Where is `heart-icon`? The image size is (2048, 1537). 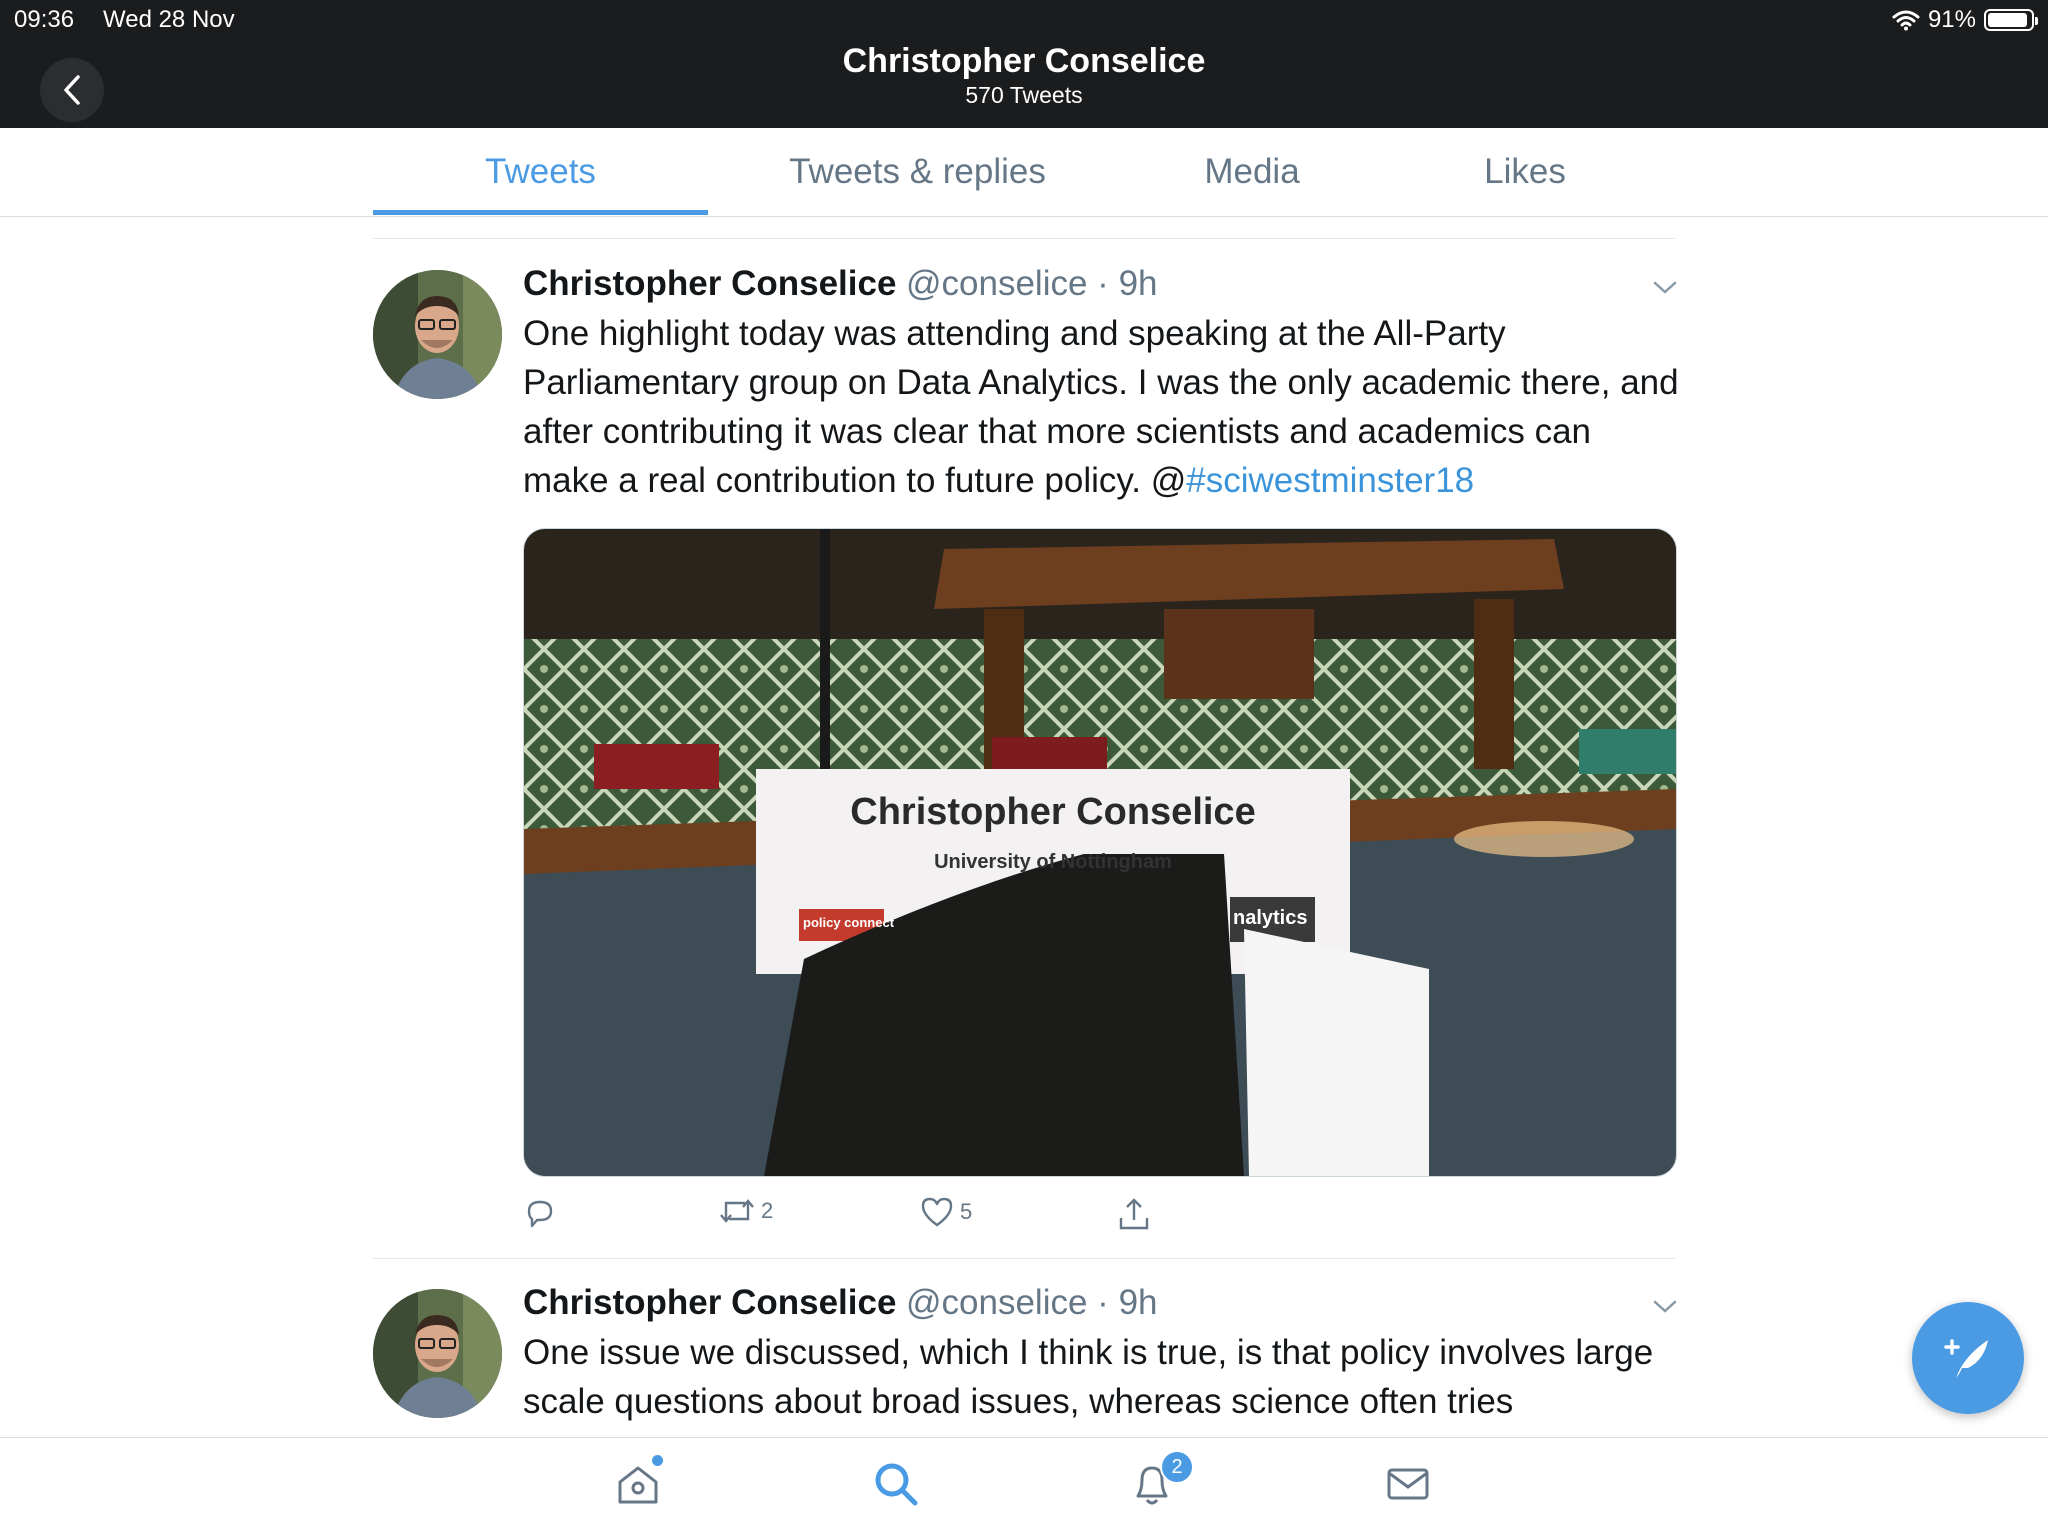
heart-icon is located at coordinates (937, 1212).